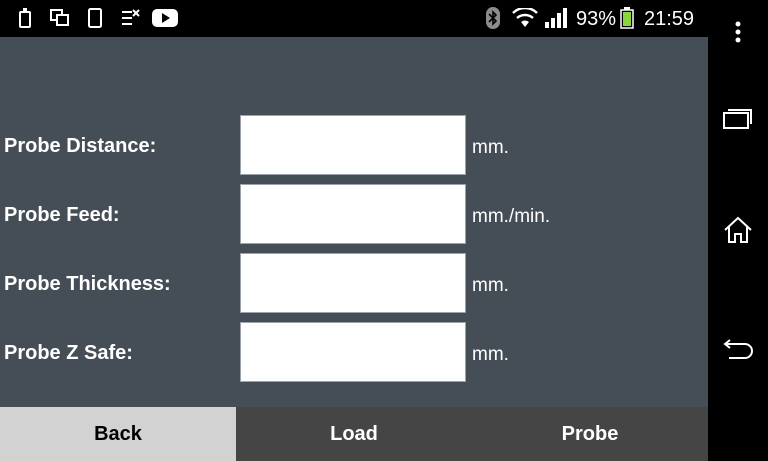 This screenshot has width=768, height=461. I want to click on back-button: Back, so click(118, 434).